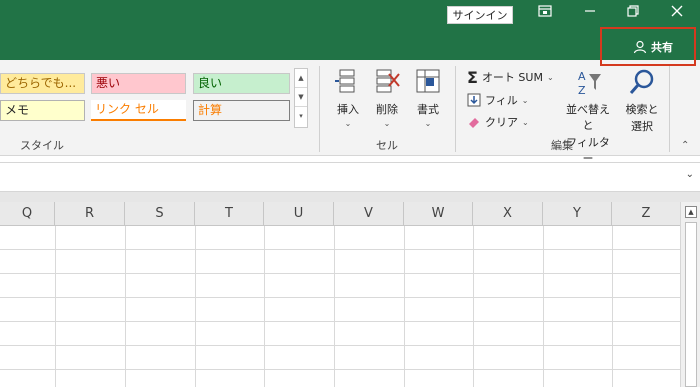  I want to click on minimize-icon, so click(590, 11).